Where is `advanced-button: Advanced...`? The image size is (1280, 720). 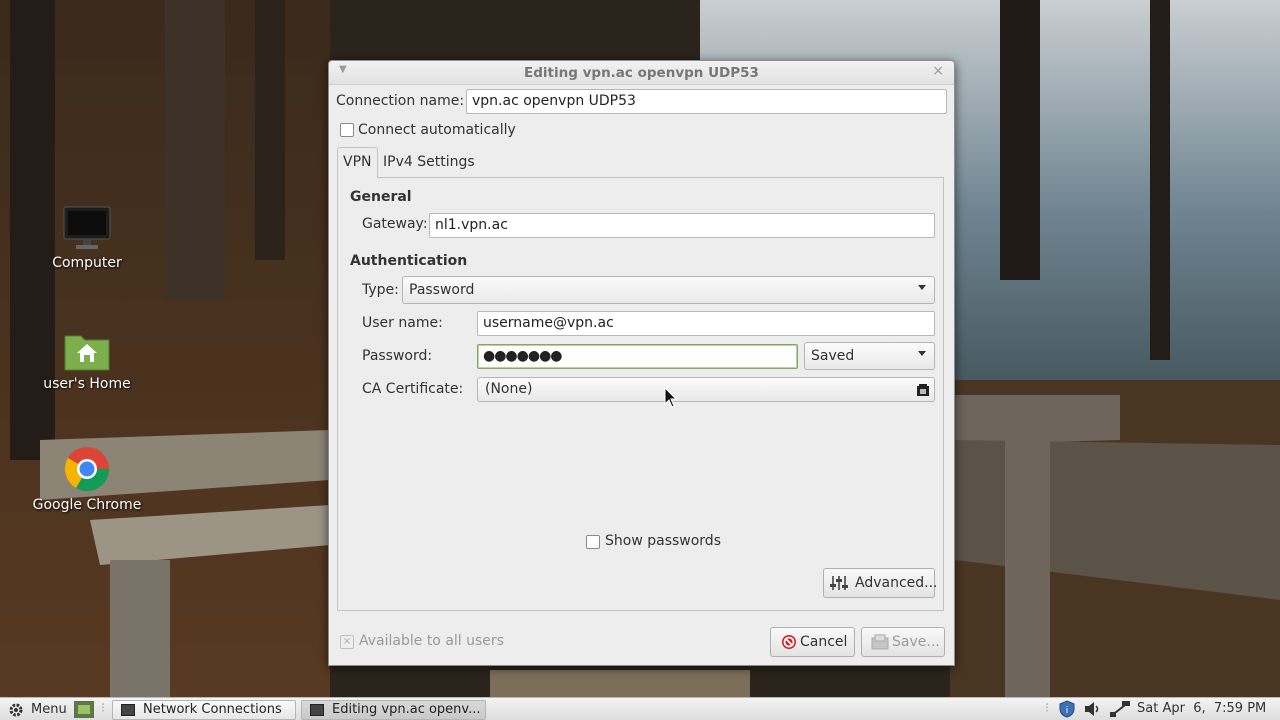
advanced-button: Advanced... is located at coordinates (880, 583).